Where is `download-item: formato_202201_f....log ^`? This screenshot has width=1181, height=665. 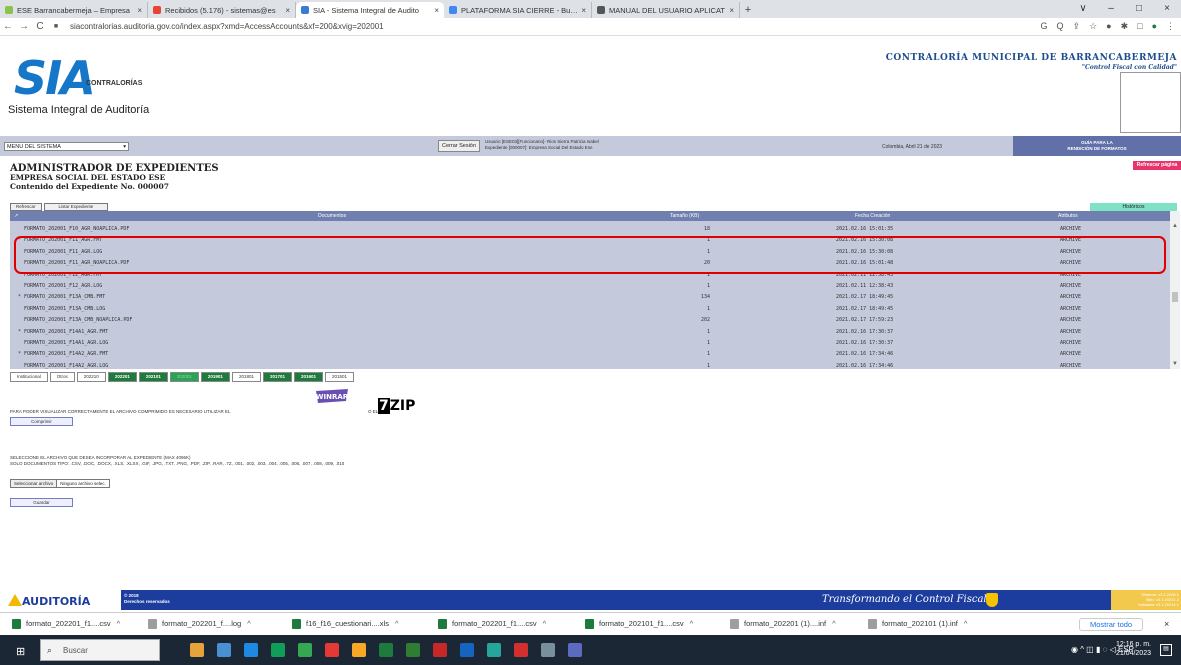 download-item: formato_202201_f....log ^ is located at coordinates (199, 624).